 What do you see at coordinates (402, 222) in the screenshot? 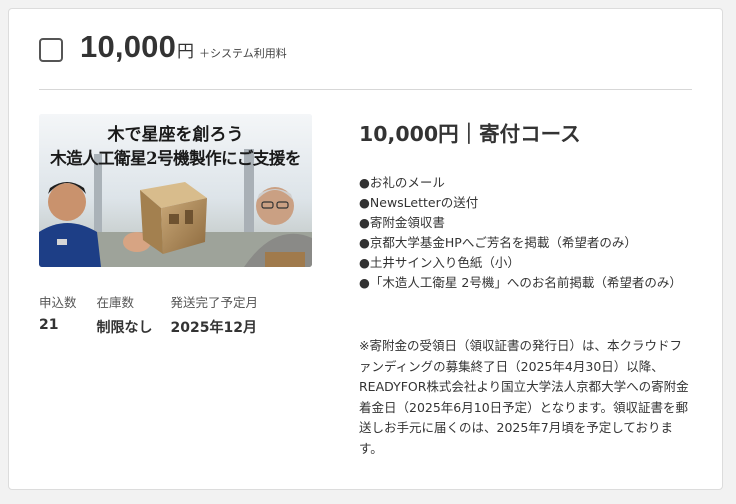
I see `list-item: ●寄附金領収書` at bounding box center [402, 222].